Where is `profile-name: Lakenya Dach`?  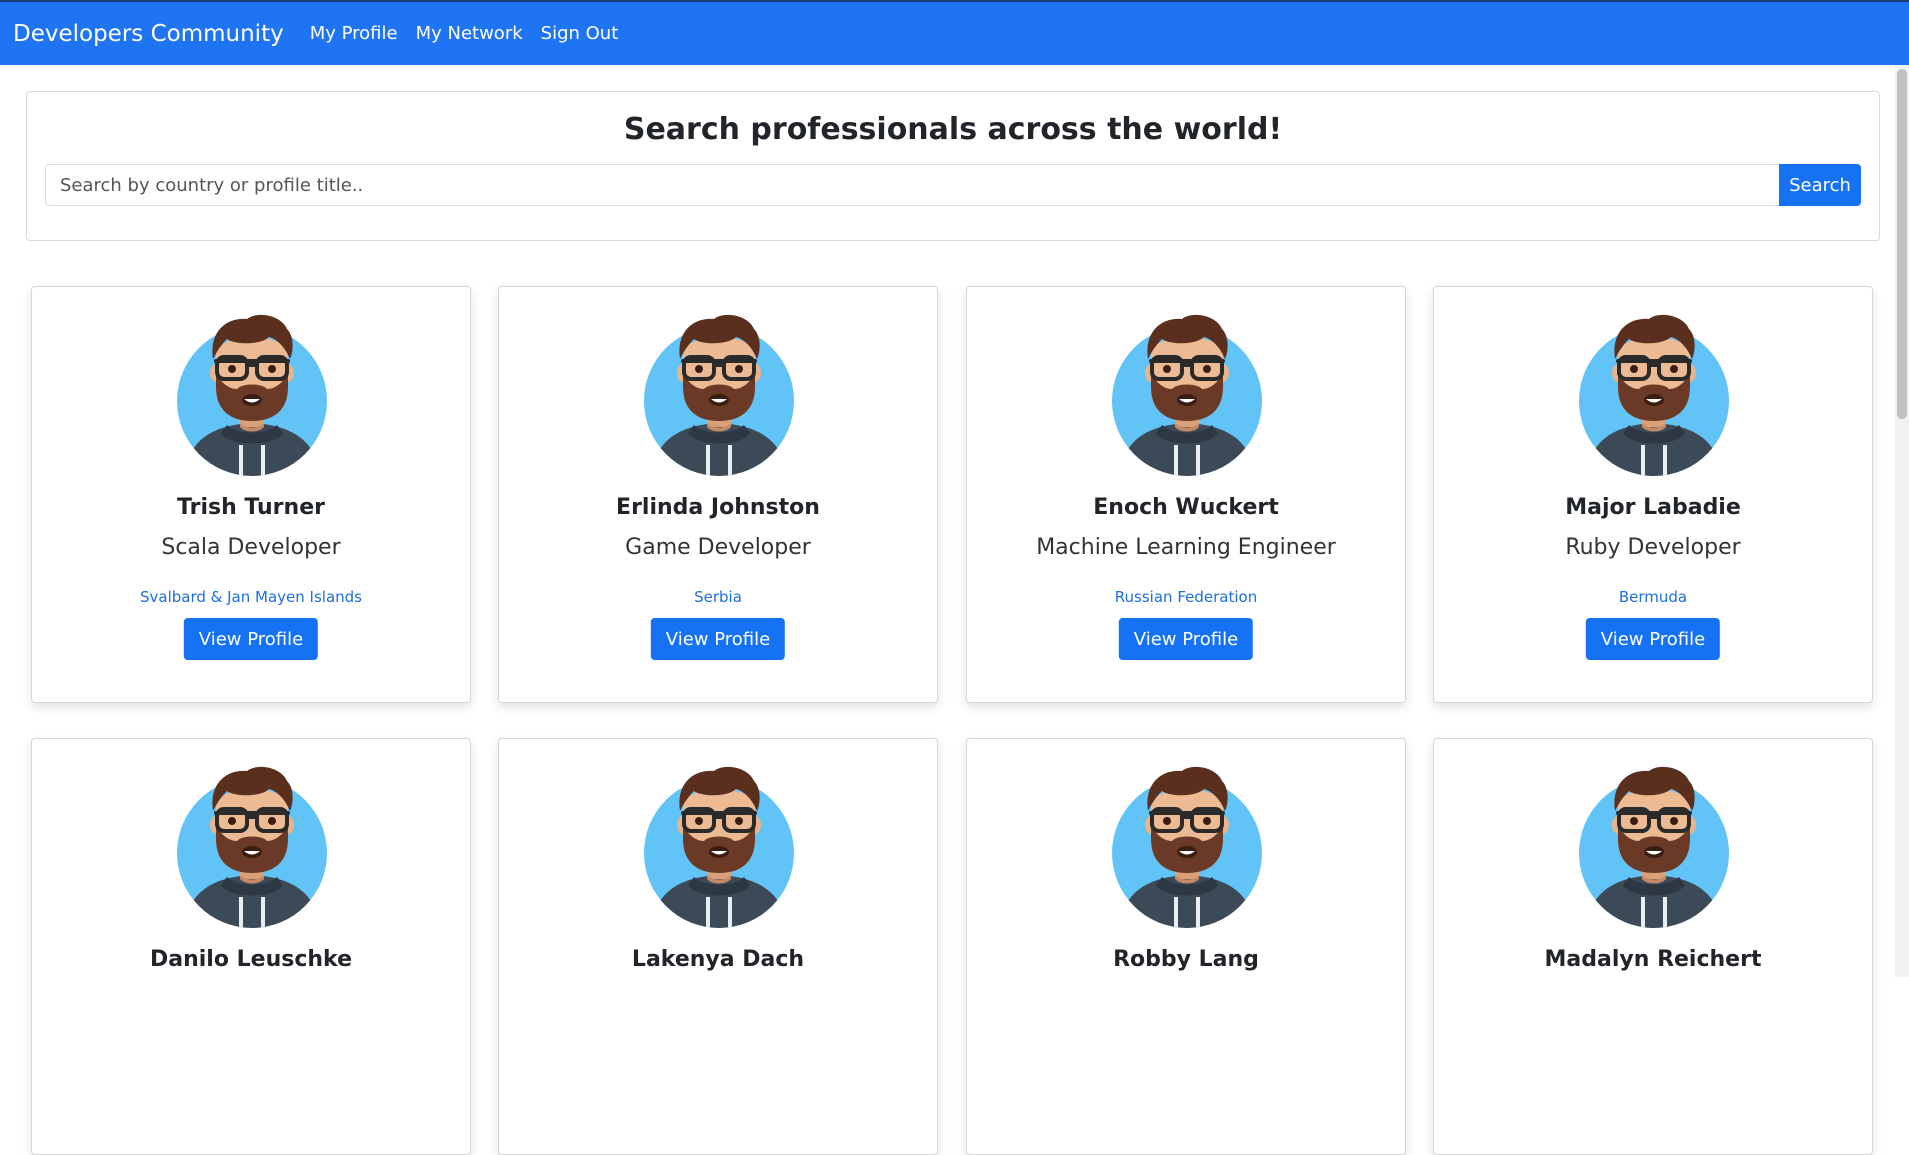
profile-name: Lakenya Dach is located at coordinates (718, 959).